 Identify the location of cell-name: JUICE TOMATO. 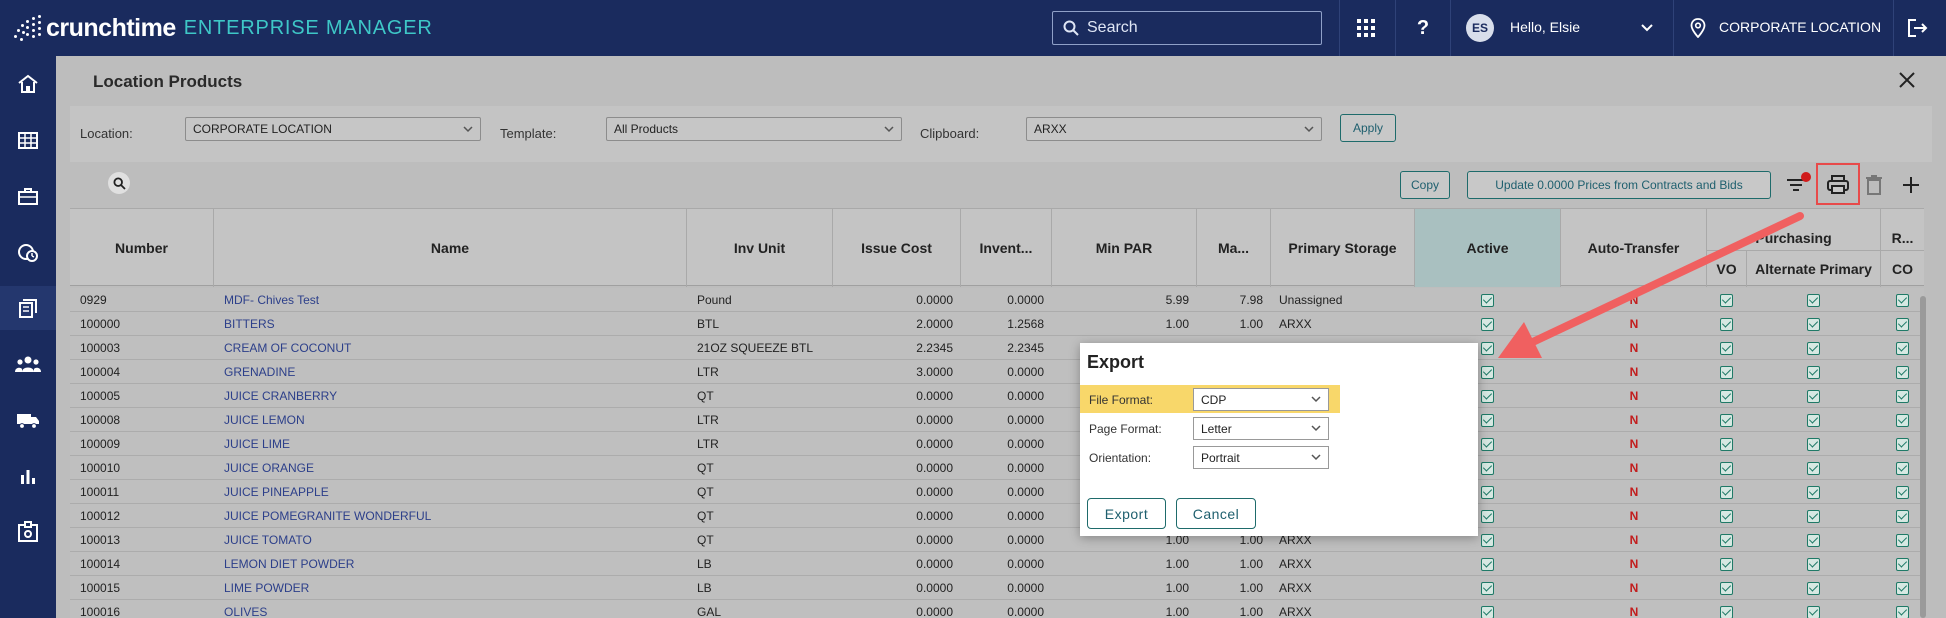
(454, 540).